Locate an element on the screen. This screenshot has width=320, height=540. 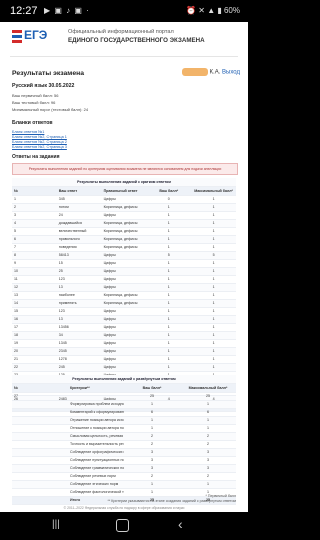
table-row: 19 1345 Цифры 1 1 is located at coordinates (124, 343).